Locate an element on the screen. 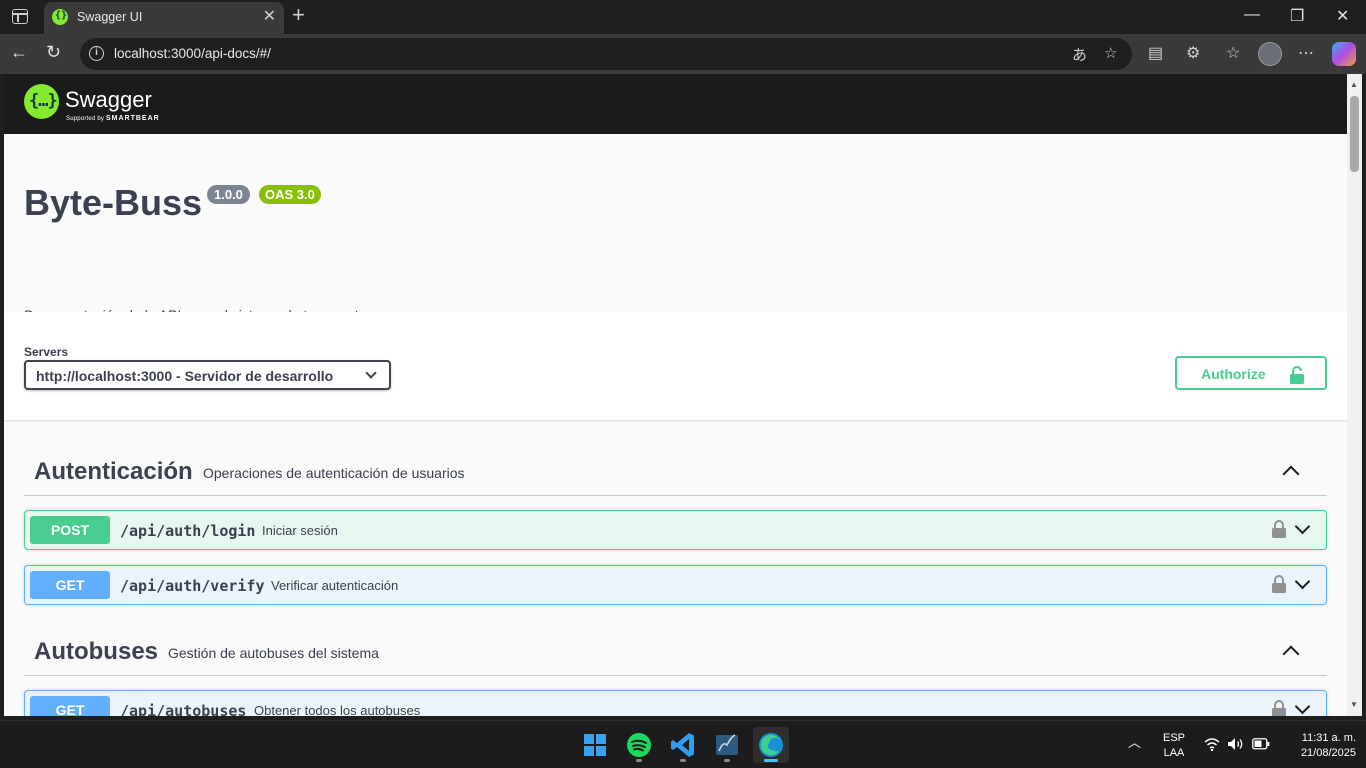  restore-icon: ❐ is located at coordinates (1297, 16).